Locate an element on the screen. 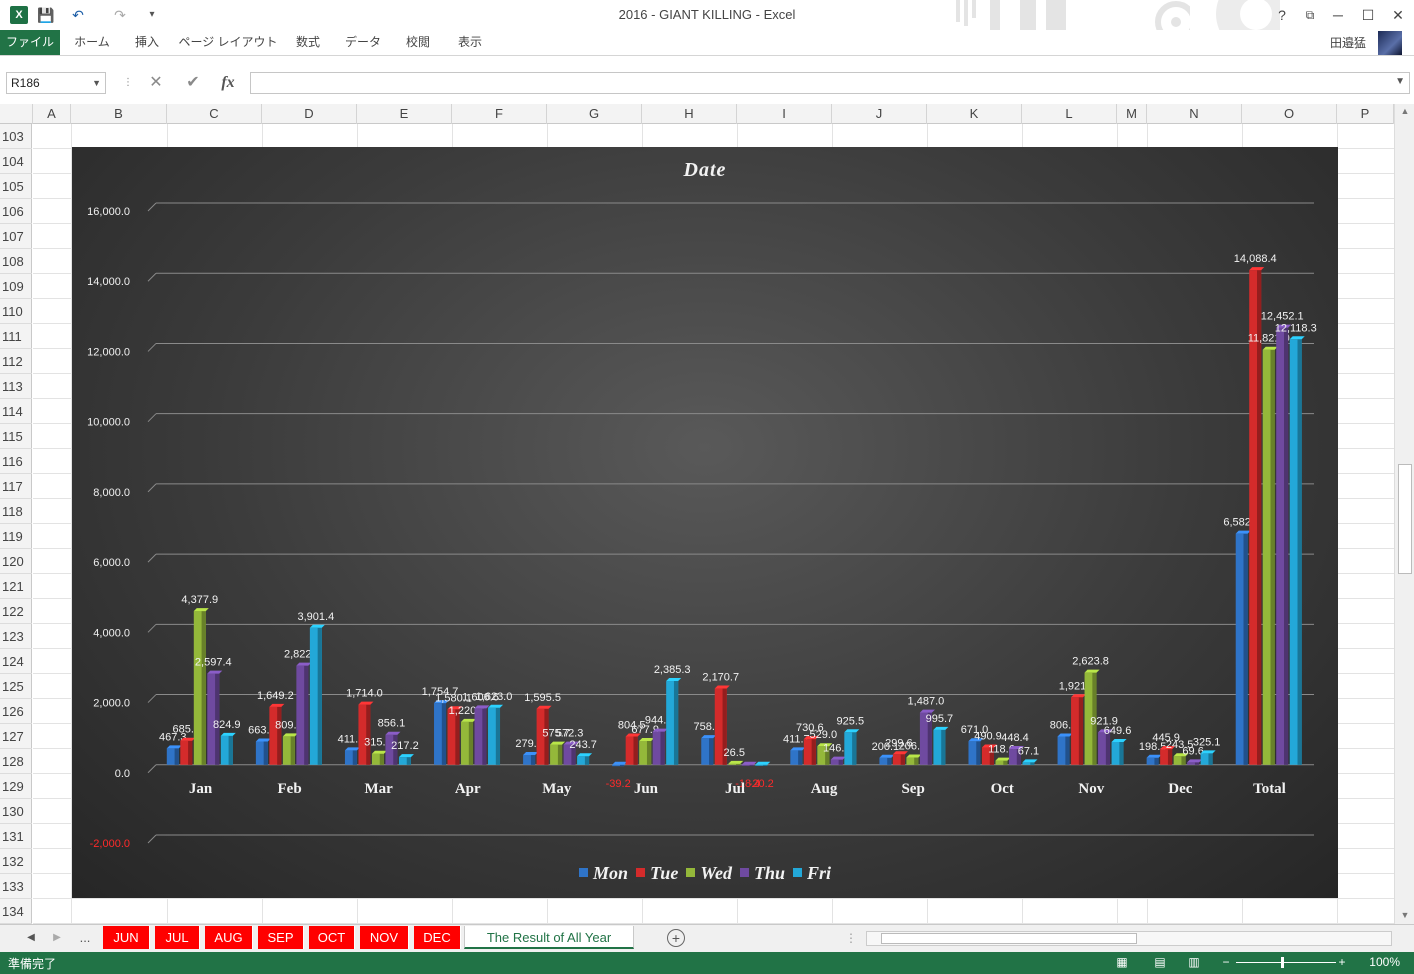  insert-function-icon: fx is located at coordinates (228, 83).